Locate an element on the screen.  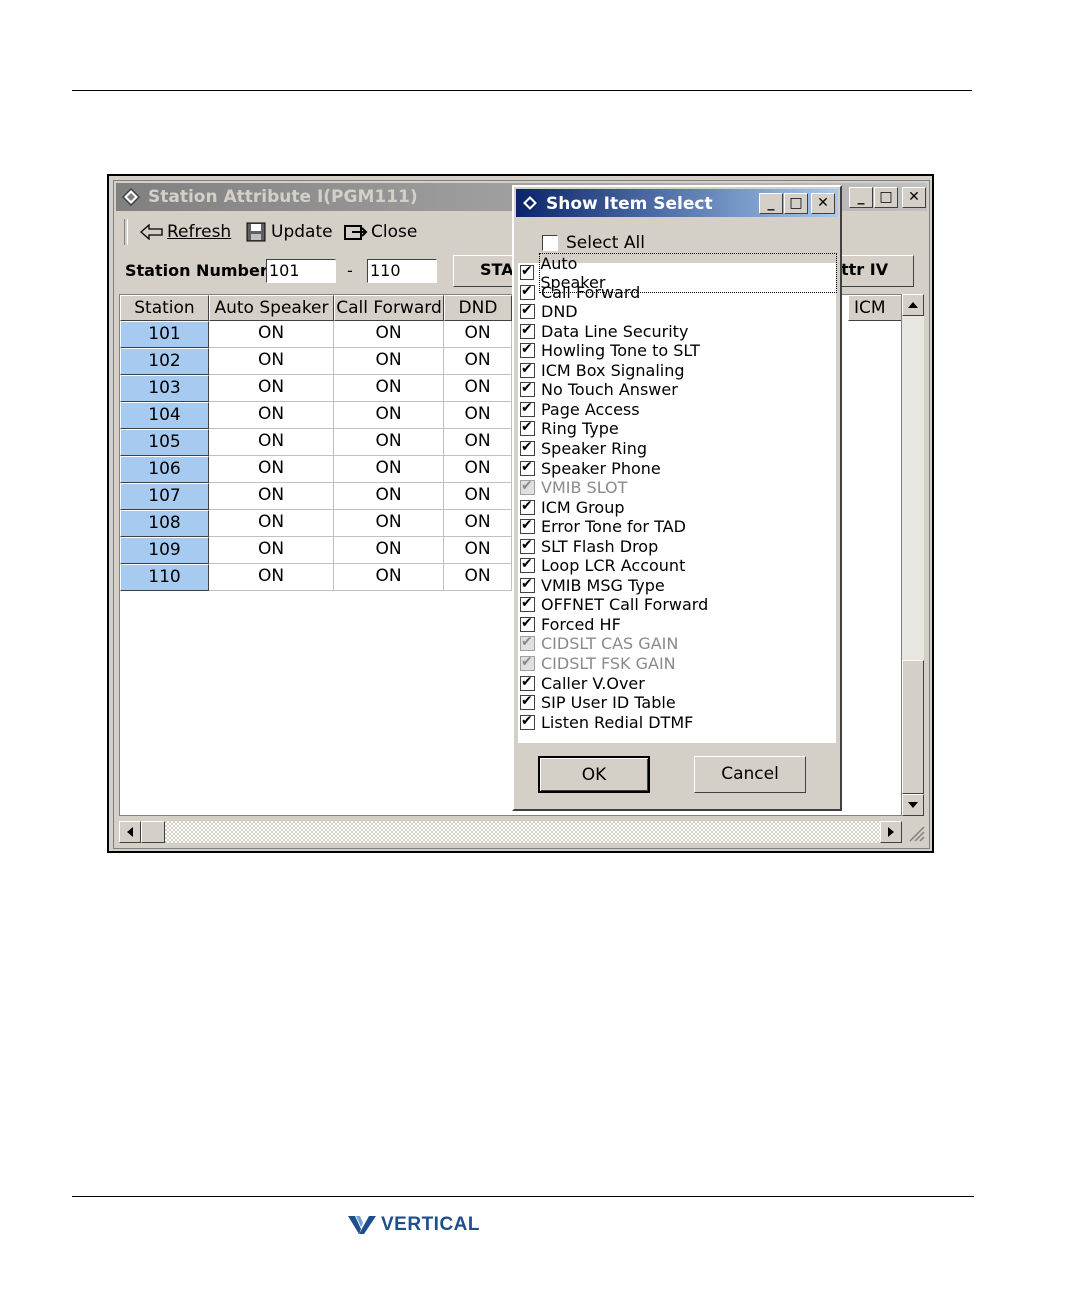
checklist-item: Forced HF is located at coordinates (570, 624).